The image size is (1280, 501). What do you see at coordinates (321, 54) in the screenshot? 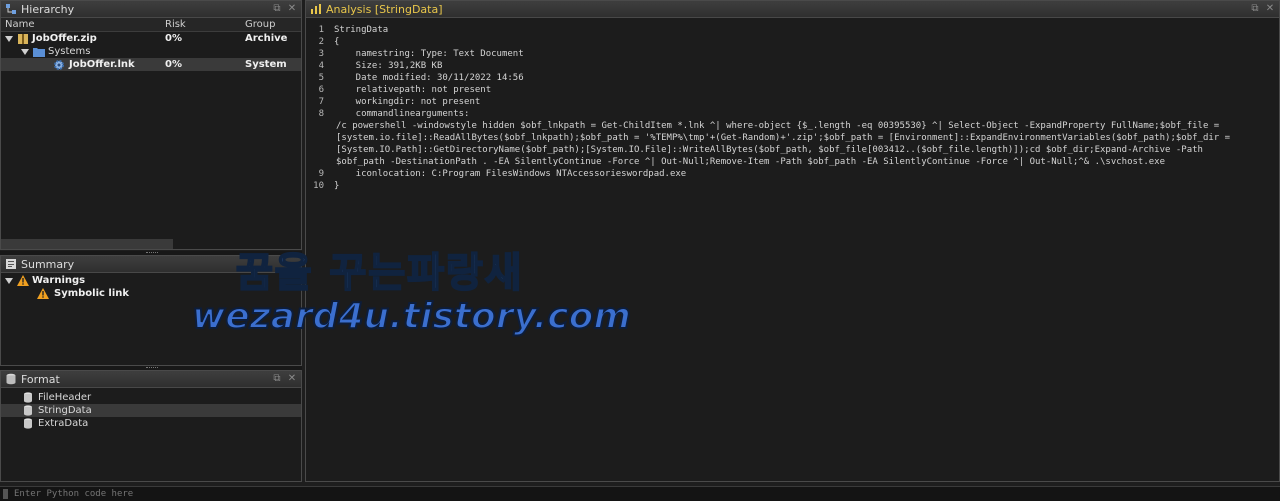
I see `line-number: 3` at bounding box center [321, 54].